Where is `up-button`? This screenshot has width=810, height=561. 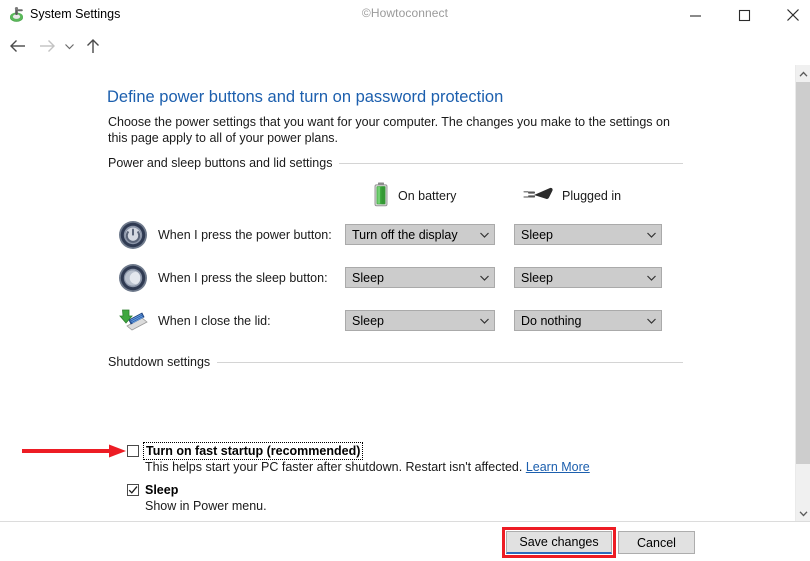 up-button is located at coordinates (93, 47).